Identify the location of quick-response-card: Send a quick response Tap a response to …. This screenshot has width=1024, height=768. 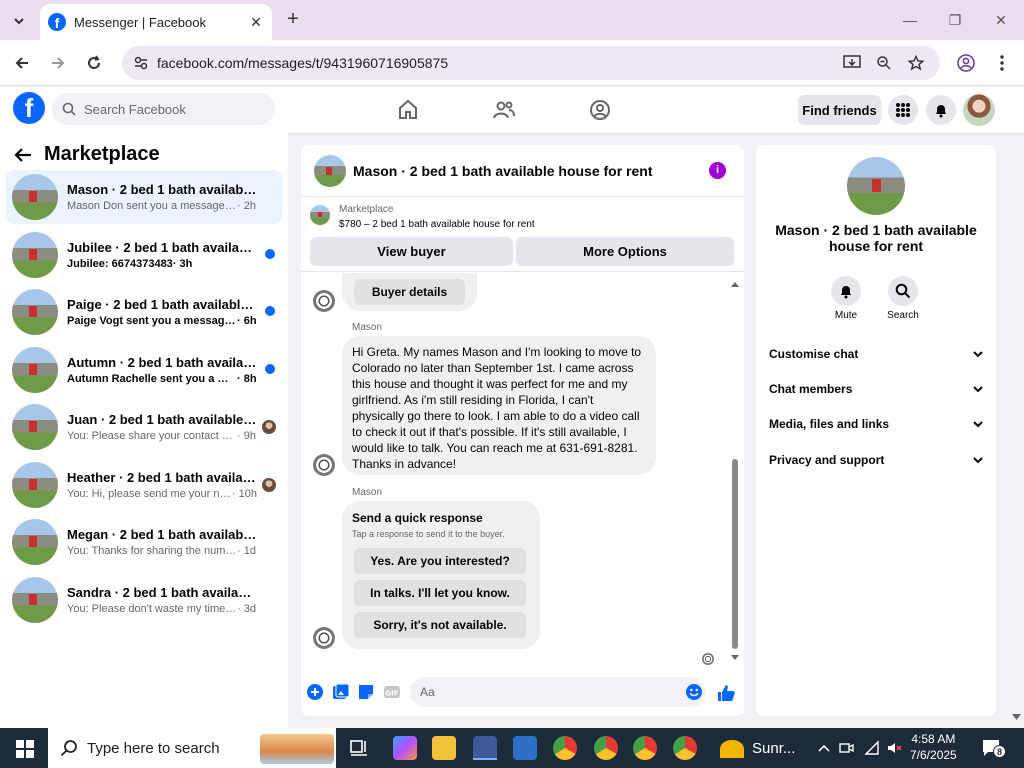
(441, 575).